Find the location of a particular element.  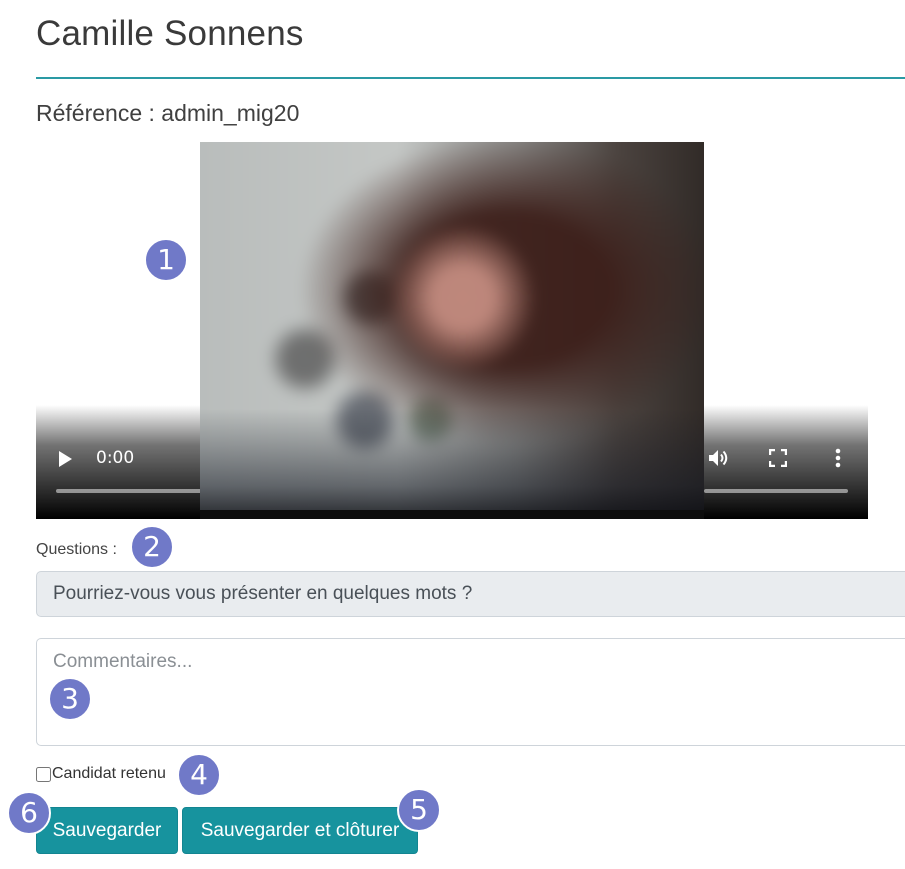

candidate-retained-row: Candidat retenu is located at coordinates (101, 774).